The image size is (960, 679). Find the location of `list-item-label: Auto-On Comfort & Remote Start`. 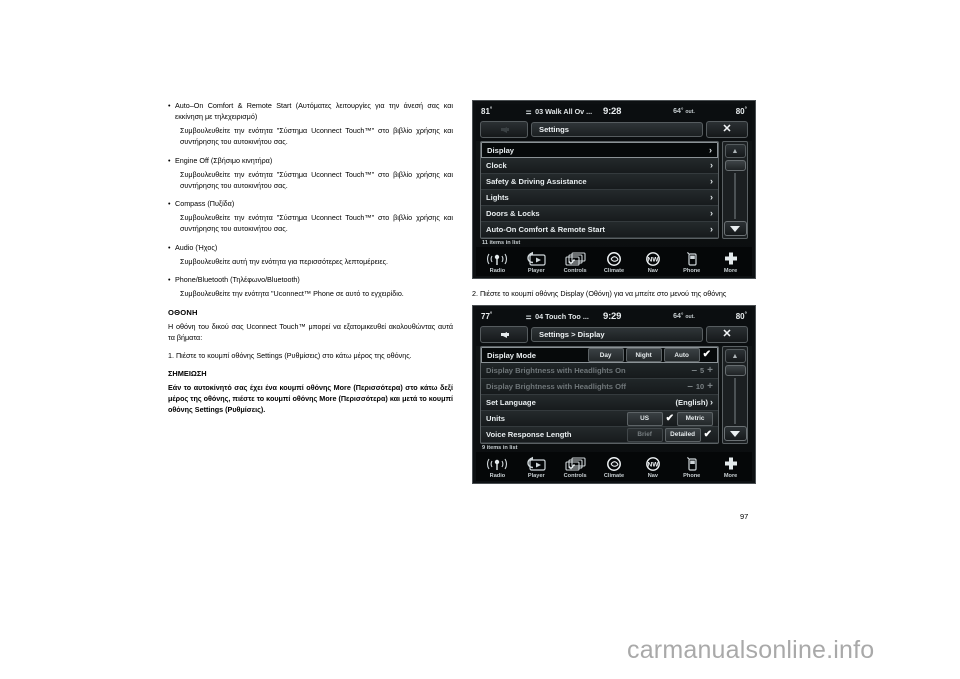

list-item-label: Auto-On Comfort & Remote Start is located at coordinates (545, 229).